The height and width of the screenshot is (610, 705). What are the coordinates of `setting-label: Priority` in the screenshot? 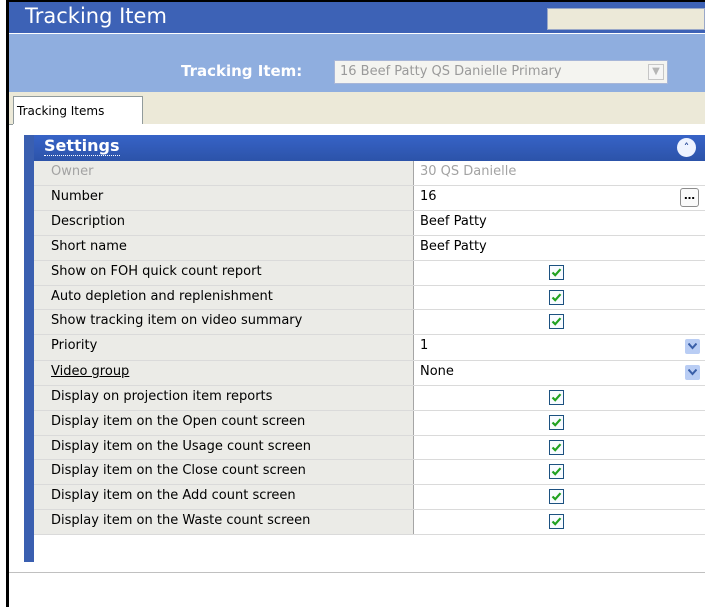 It's located at (224, 347).